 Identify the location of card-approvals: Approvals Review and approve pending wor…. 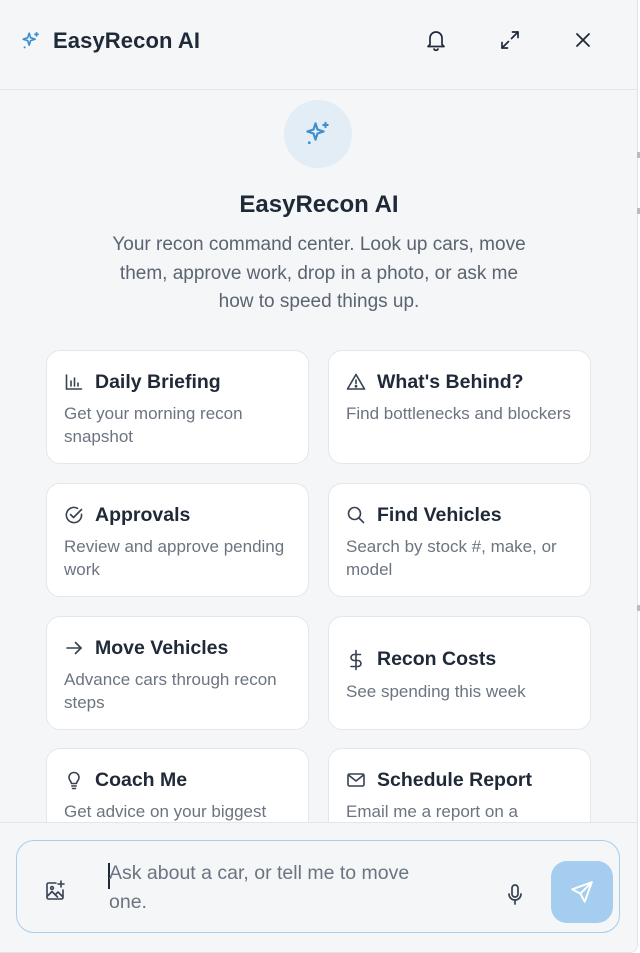
(177, 540).